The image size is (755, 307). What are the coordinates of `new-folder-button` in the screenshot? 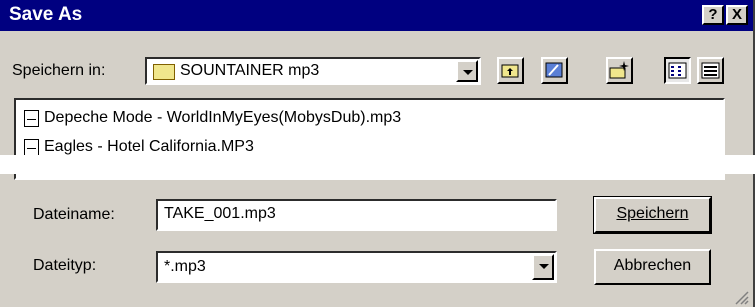 It's located at (619, 70).